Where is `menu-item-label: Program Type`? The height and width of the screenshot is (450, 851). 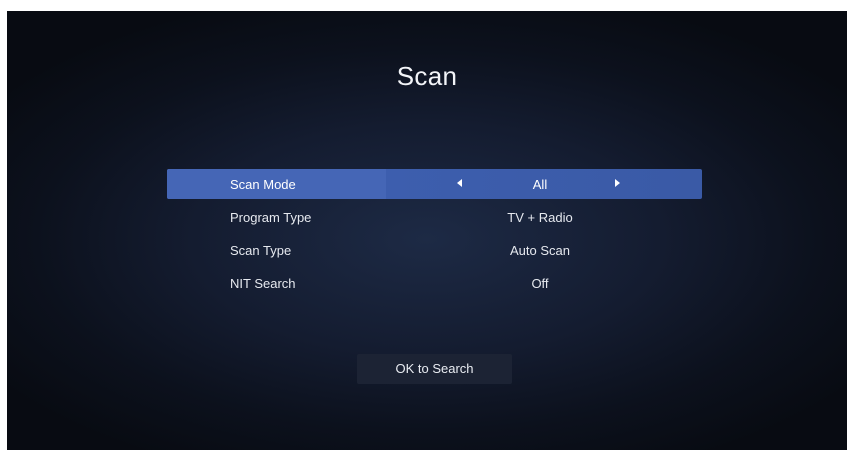
menu-item-label: Program Type is located at coordinates (271, 217).